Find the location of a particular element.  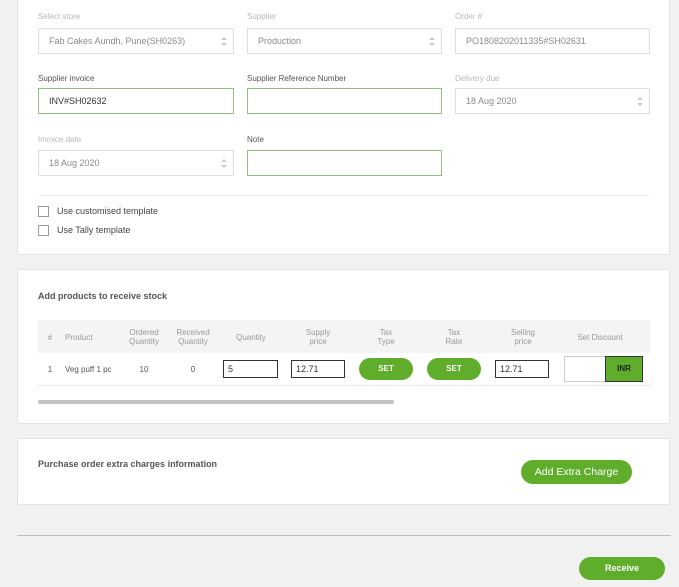

header-ordered: Ordered Quantity is located at coordinates (144, 337).